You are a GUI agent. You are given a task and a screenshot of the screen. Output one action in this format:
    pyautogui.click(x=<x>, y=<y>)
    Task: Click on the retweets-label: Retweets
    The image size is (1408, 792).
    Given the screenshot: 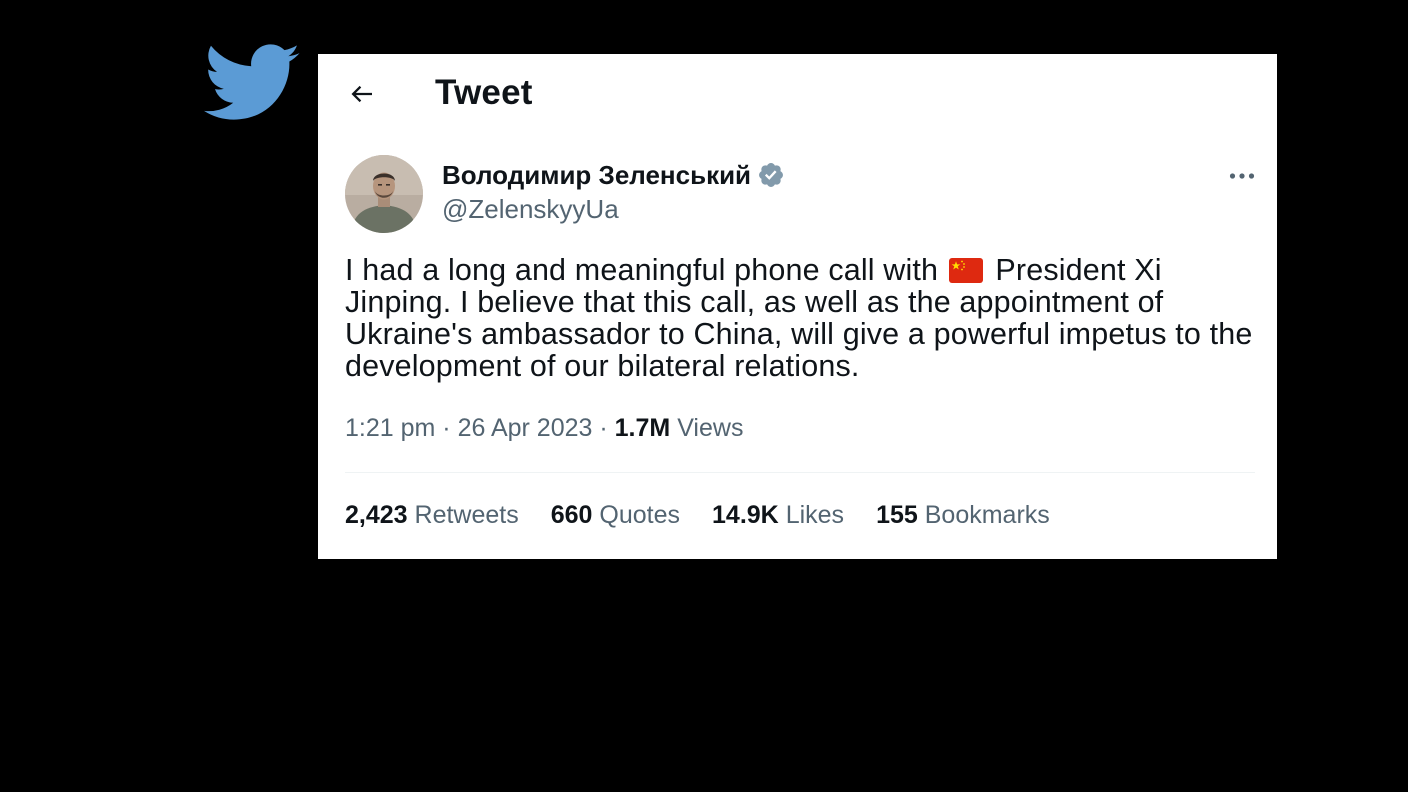 What is the action you would take?
    pyautogui.click(x=466, y=515)
    